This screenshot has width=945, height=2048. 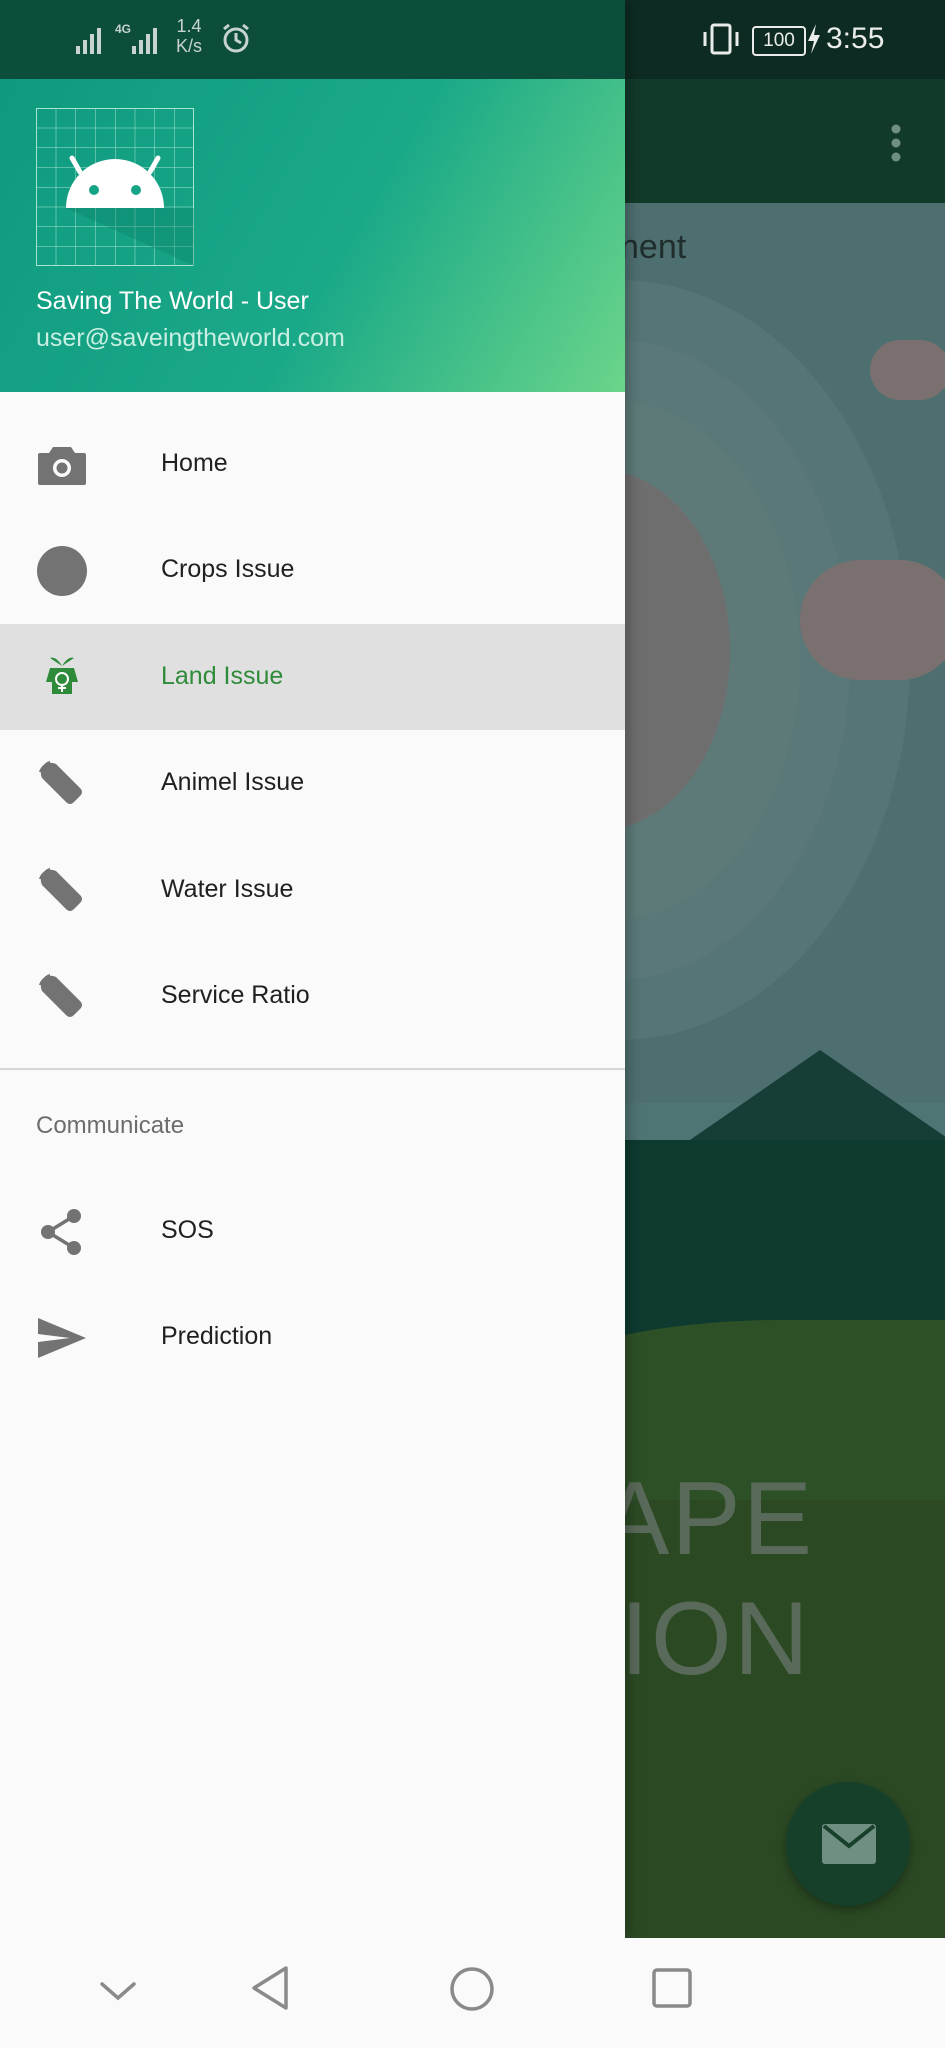 What do you see at coordinates (312, 1337) in the screenshot?
I see `menu-item-prediction: Prediction` at bounding box center [312, 1337].